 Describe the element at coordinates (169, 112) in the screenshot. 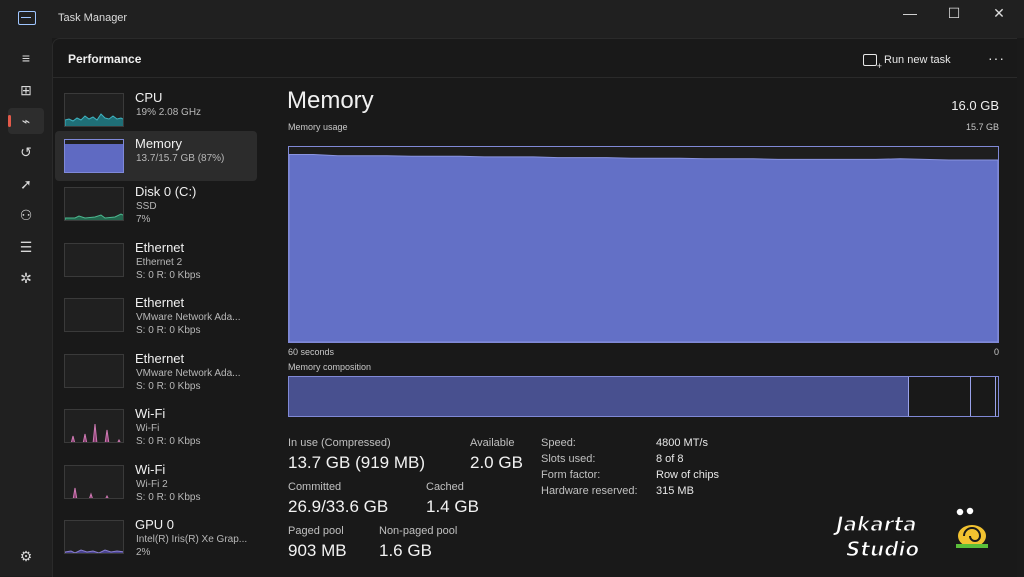

I see `sidebar-item-detail: 19% 2.08 GHz` at that location.